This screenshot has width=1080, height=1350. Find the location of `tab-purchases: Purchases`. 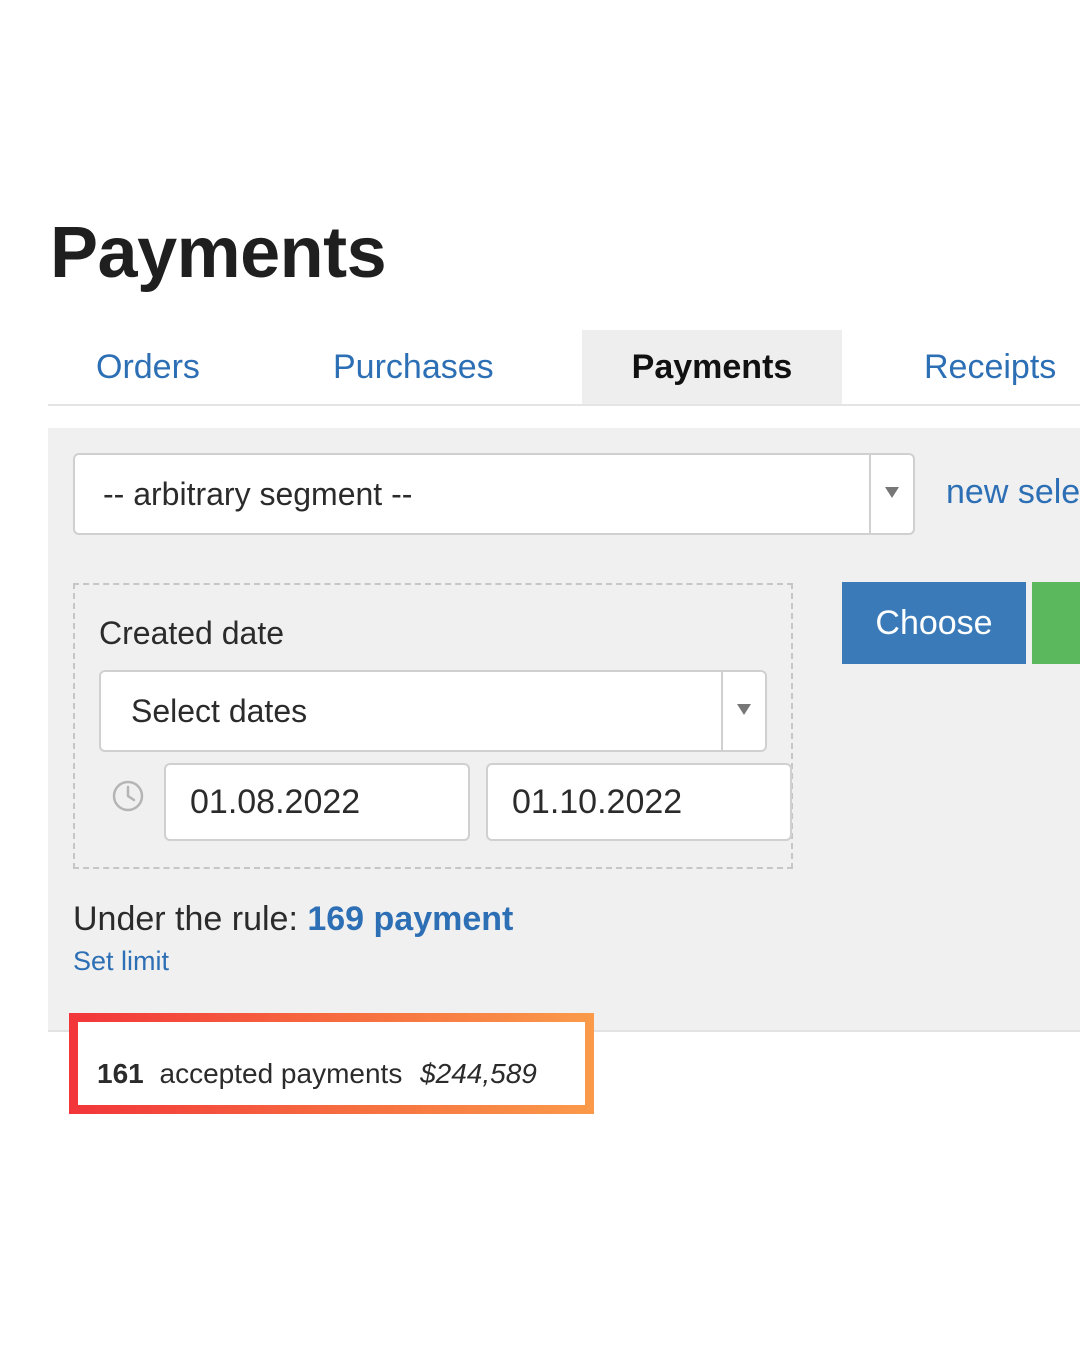

tab-purchases: Purchases is located at coordinates (413, 367).